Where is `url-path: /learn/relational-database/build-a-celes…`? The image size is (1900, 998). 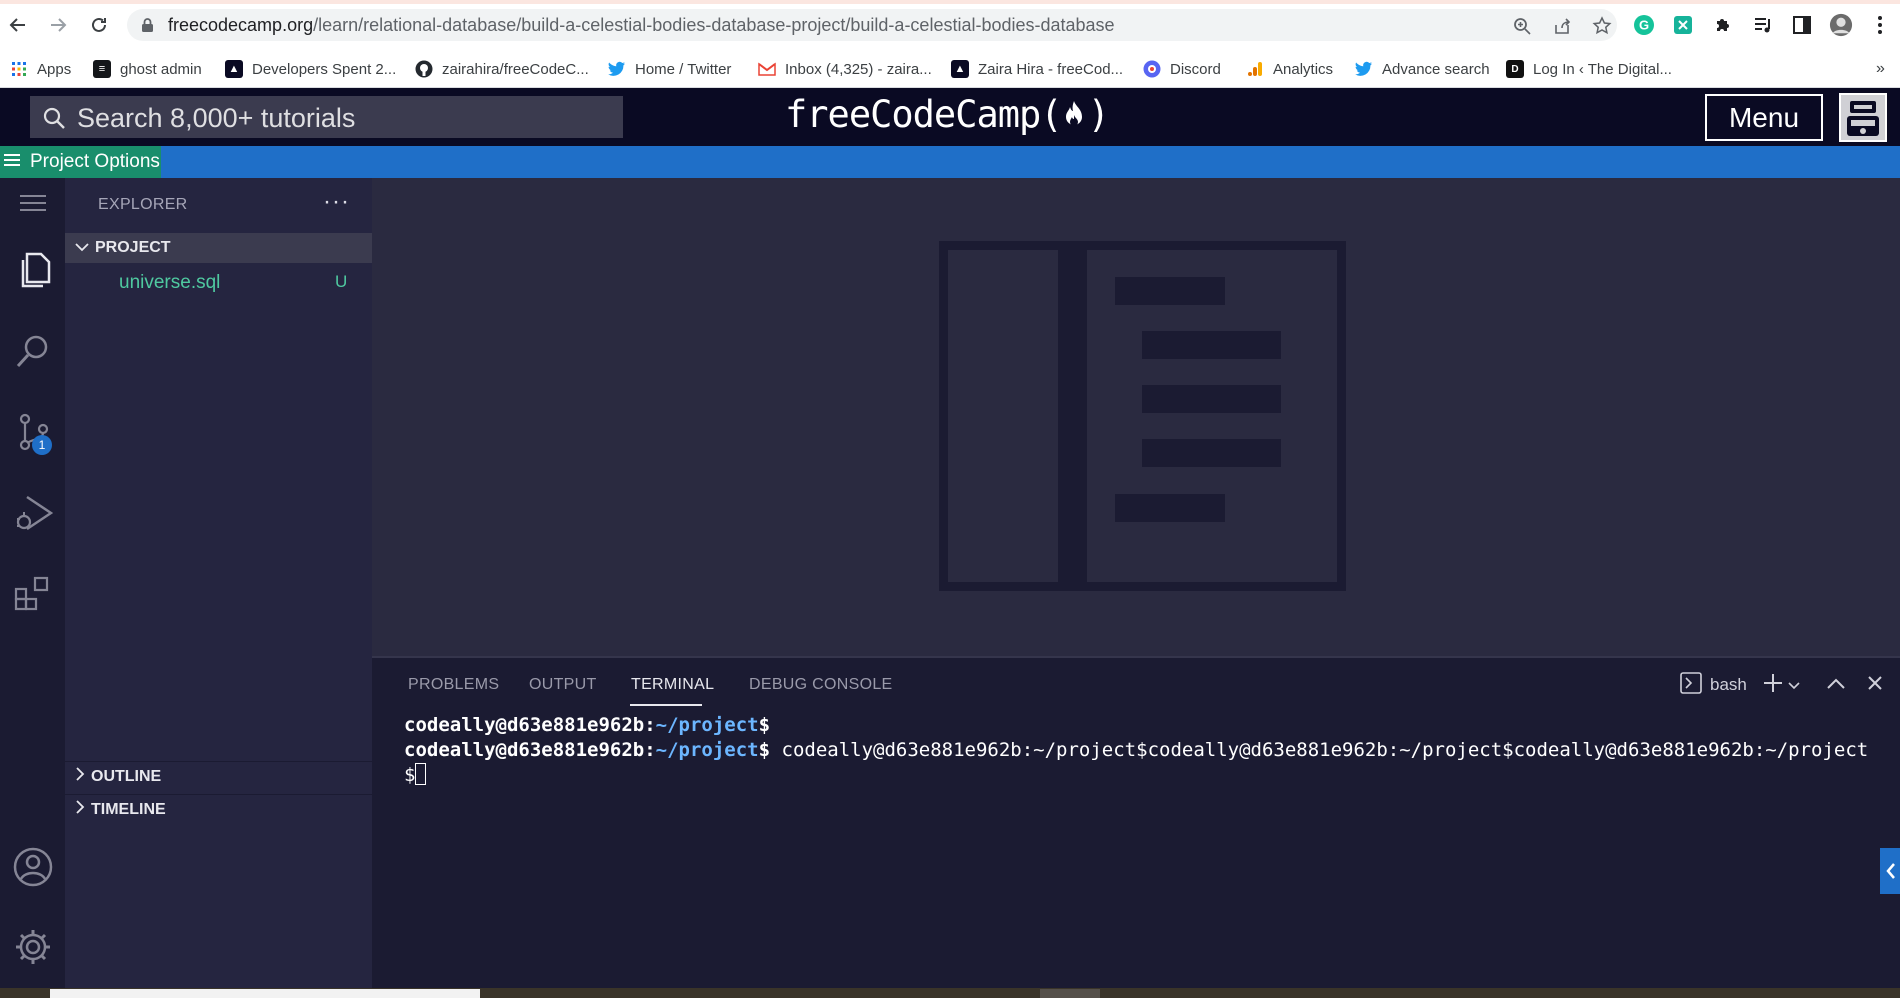
url-path: /learn/relational-database/build-a-celes… is located at coordinates (714, 25).